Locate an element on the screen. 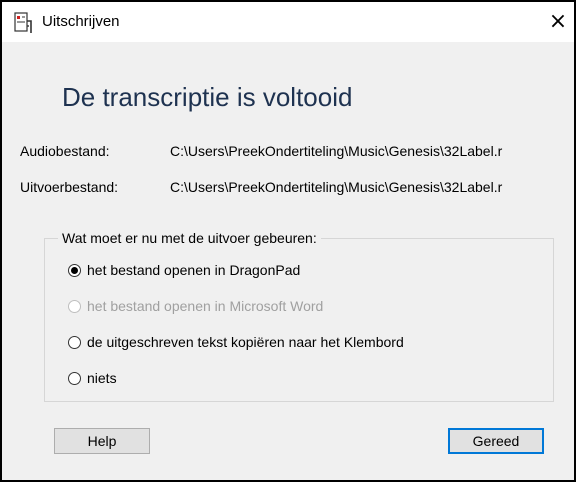  radio-open-word: het bestand openen in Microsoft Word is located at coordinates (195, 306).